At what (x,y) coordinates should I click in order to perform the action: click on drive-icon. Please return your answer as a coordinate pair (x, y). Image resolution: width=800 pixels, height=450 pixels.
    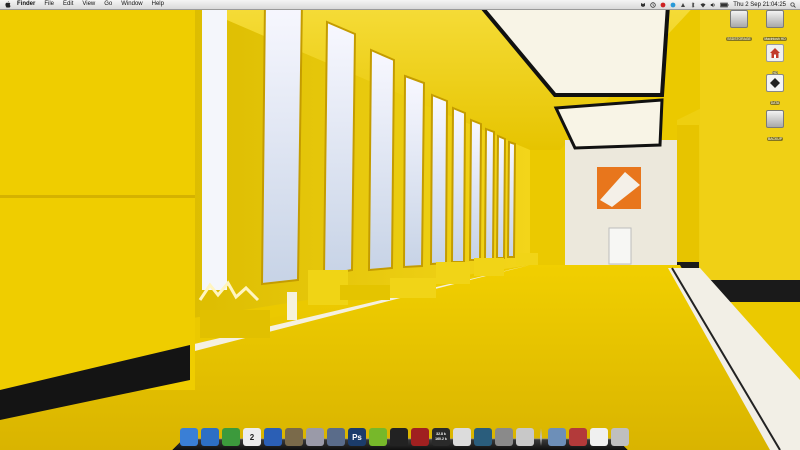
    Looking at the image, I should click on (775, 83).